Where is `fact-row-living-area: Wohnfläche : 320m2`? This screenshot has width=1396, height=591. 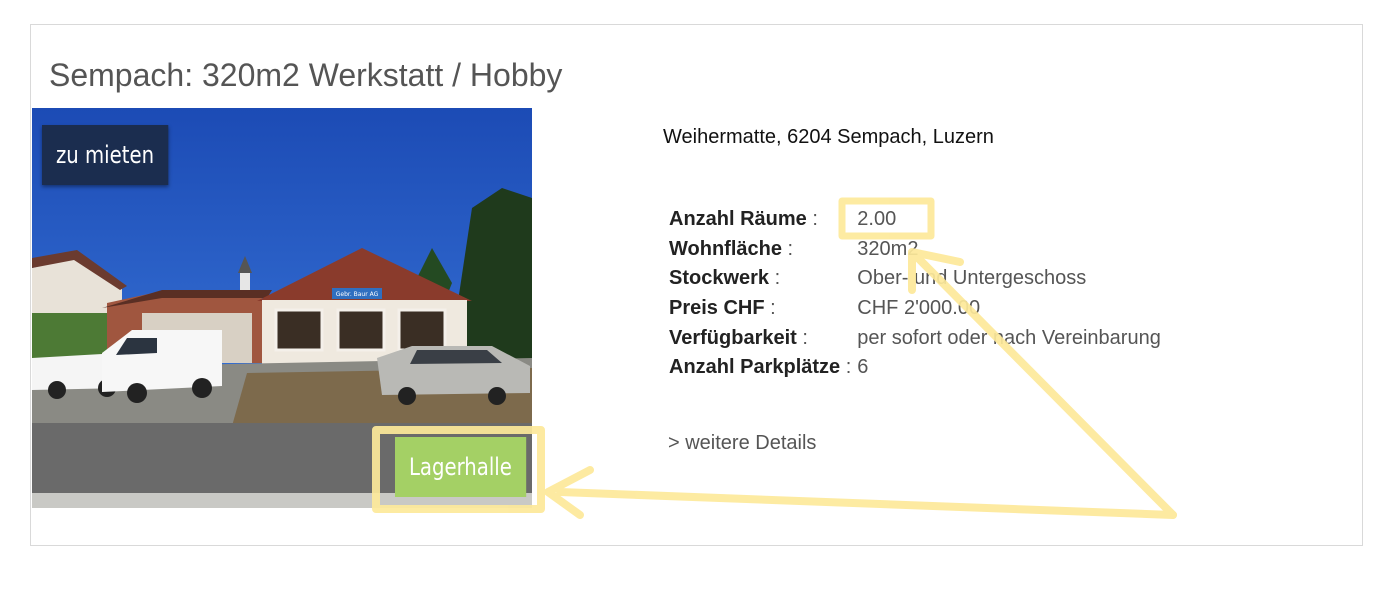
fact-row-living-area: Wohnfläche : 320m2 is located at coordinates (915, 250).